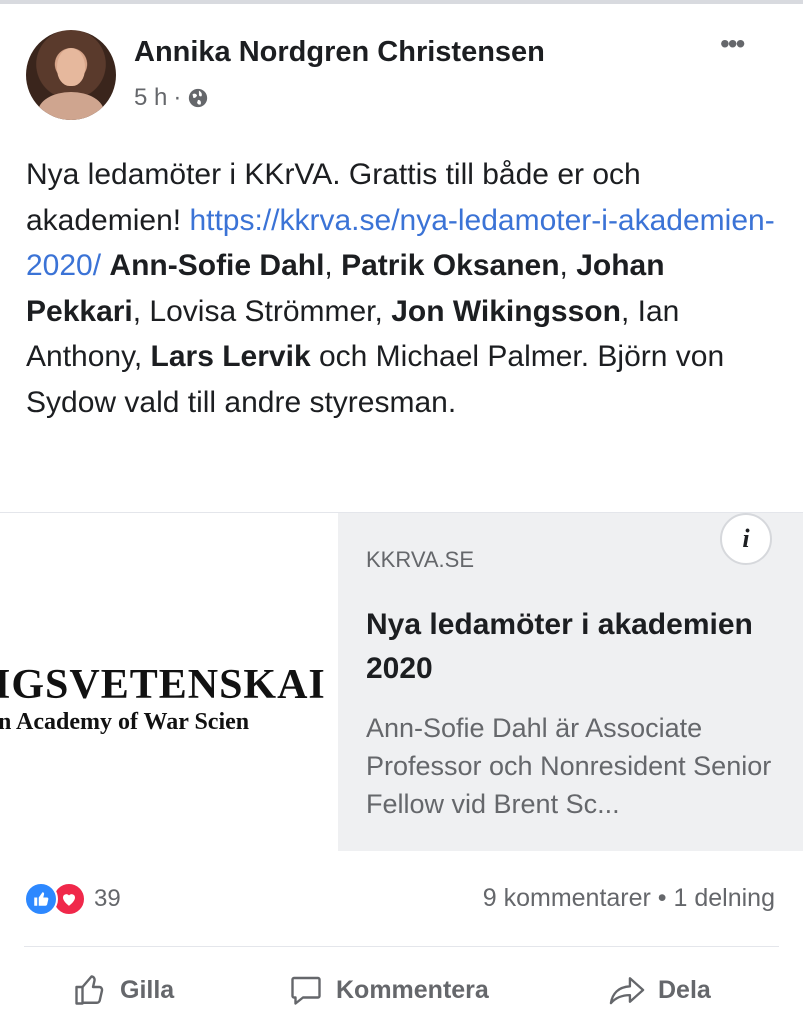 This screenshot has height=1024, width=803. What do you see at coordinates (171, 98) in the screenshot?
I see `post-meta: 5 h ·` at bounding box center [171, 98].